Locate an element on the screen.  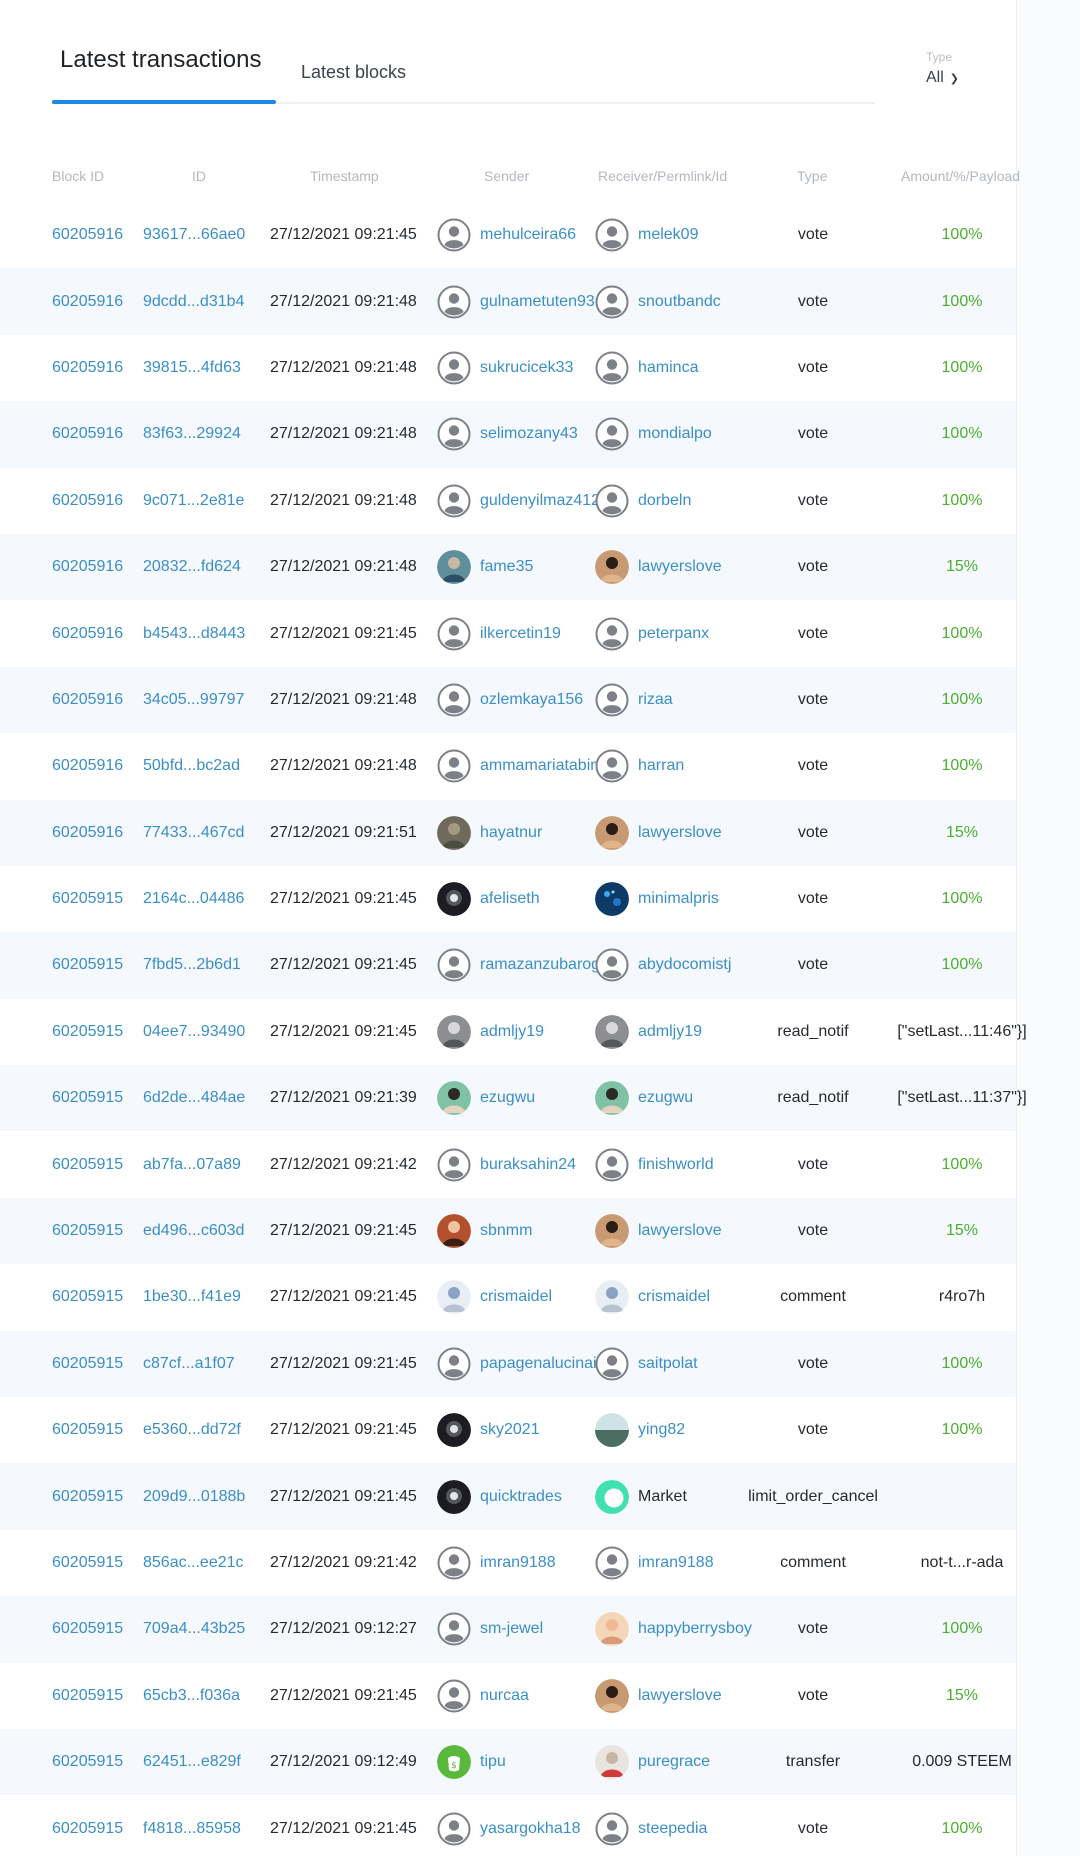
sender-link: sukrucicek33 is located at coordinates (540, 368).